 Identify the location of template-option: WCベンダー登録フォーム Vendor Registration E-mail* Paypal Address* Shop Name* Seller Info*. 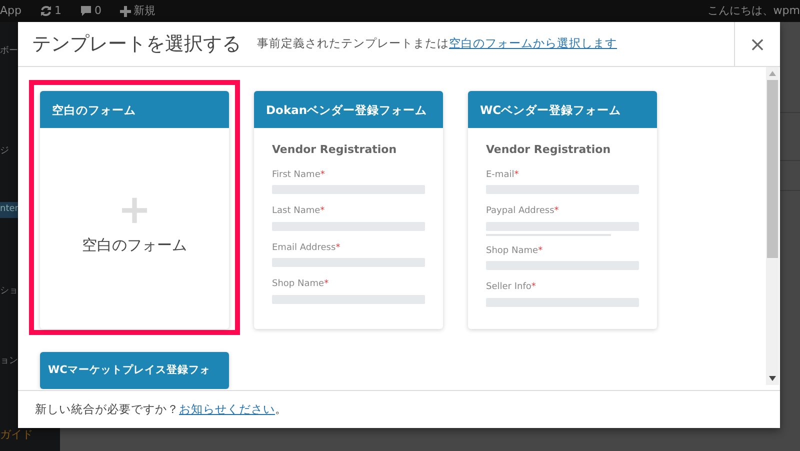
(562, 207).